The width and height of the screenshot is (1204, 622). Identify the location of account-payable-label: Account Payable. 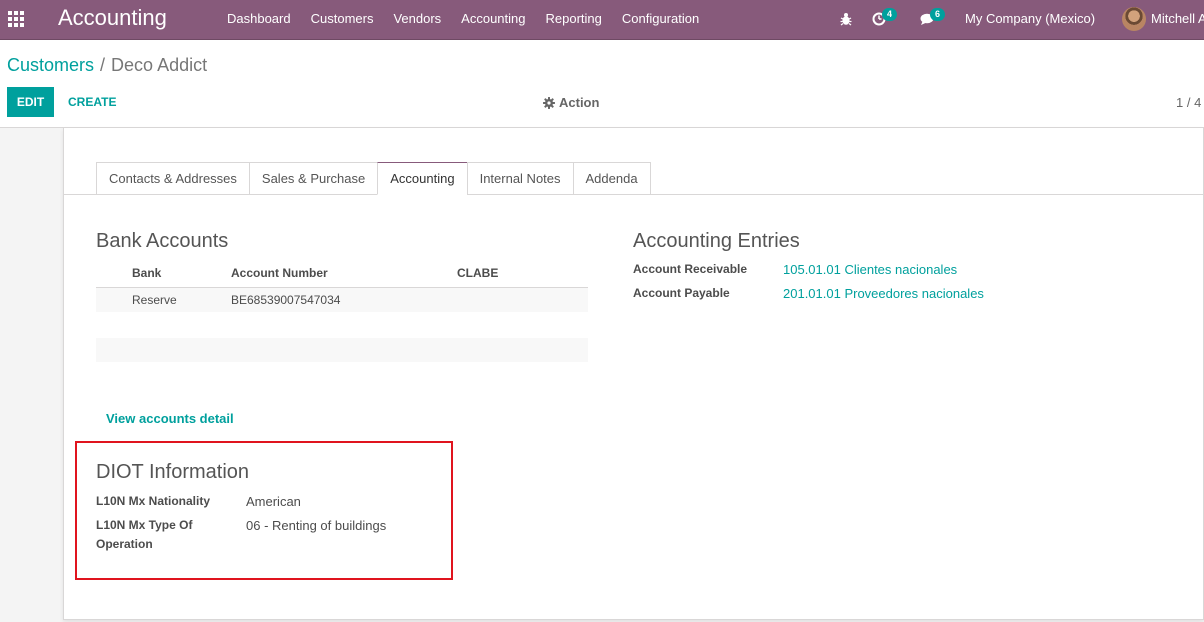
(681, 293).